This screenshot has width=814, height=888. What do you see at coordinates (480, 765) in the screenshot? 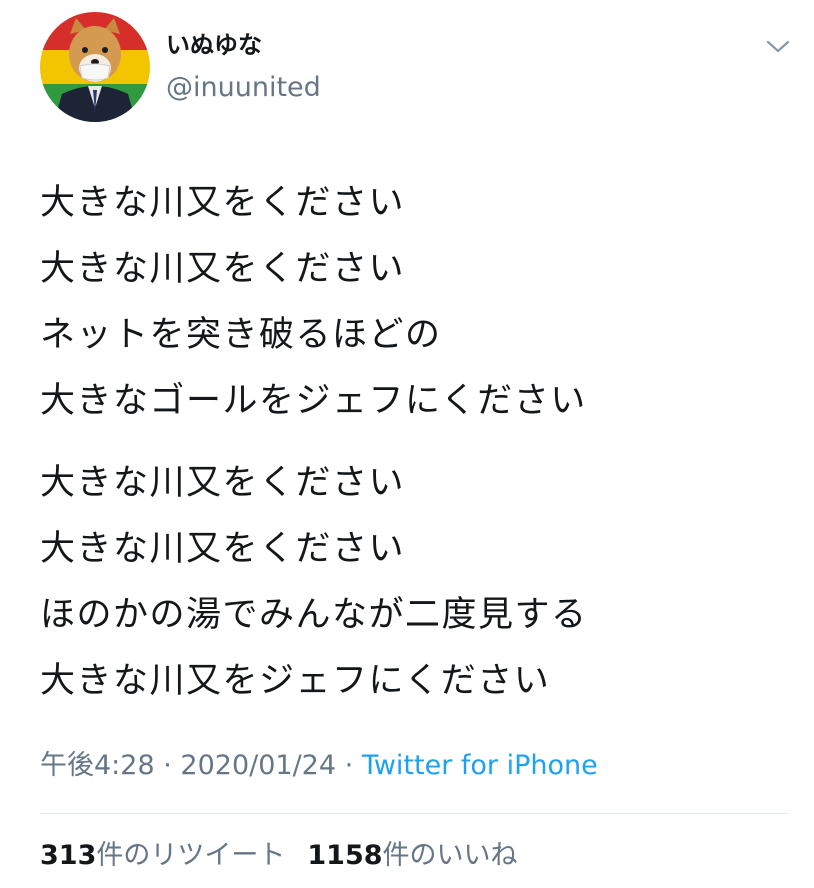
I see `tweet-source-link: Twitter for iPhone` at bounding box center [480, 765].